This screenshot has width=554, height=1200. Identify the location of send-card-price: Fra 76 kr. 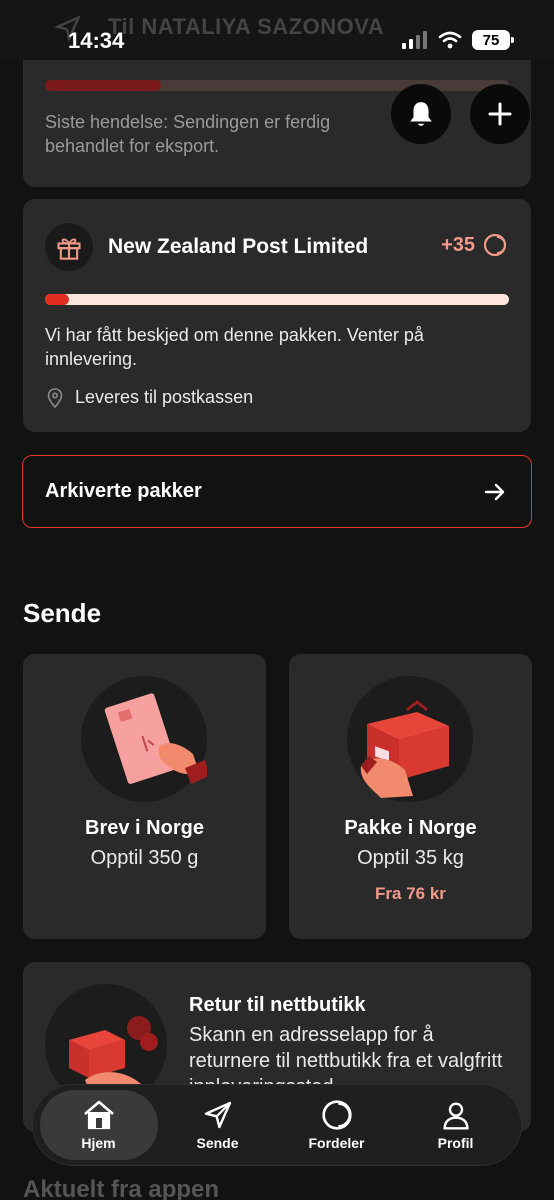
(410, 893).